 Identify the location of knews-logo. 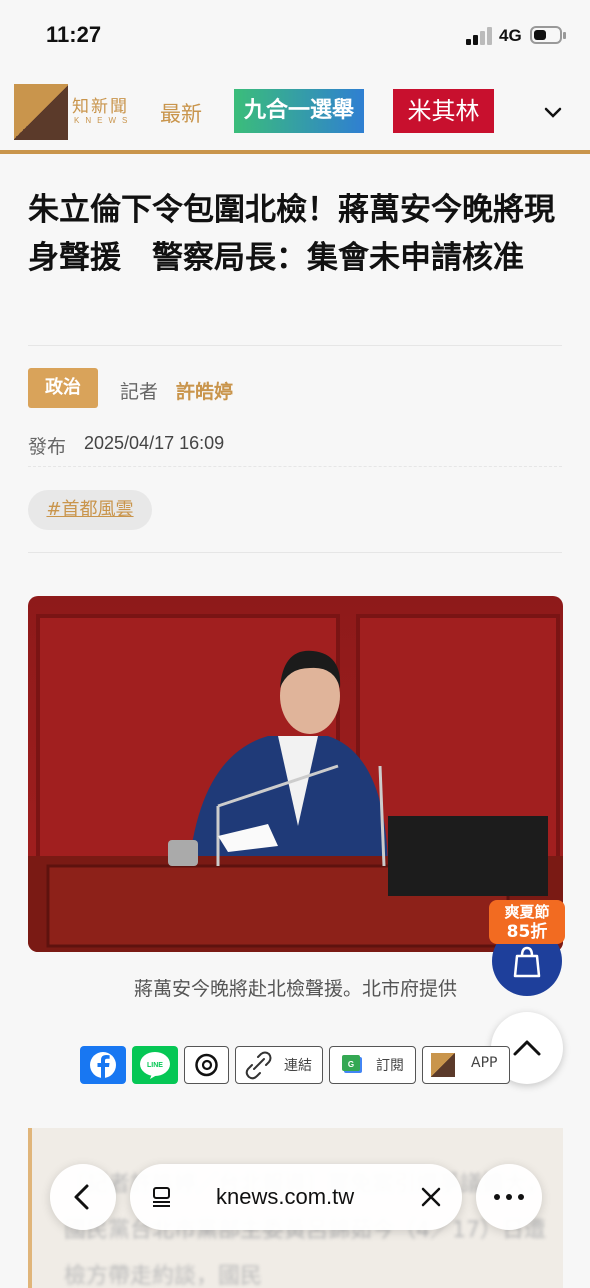
(41, 112).